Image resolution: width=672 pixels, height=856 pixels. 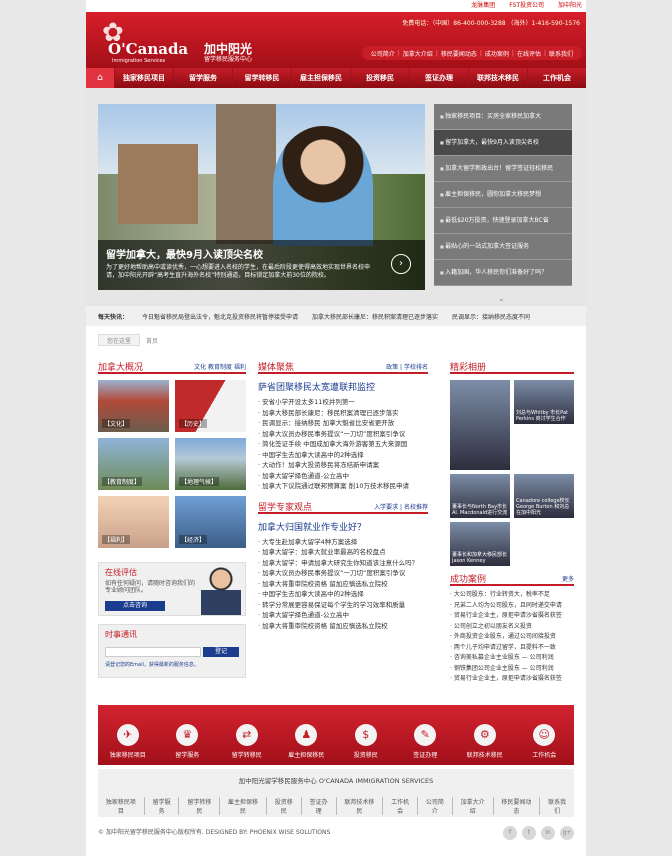 What do you see at coordinates (187, 741) in the screenshot?
I see `service-item: ♛ 留学服务` at bounding box center [187, 741].